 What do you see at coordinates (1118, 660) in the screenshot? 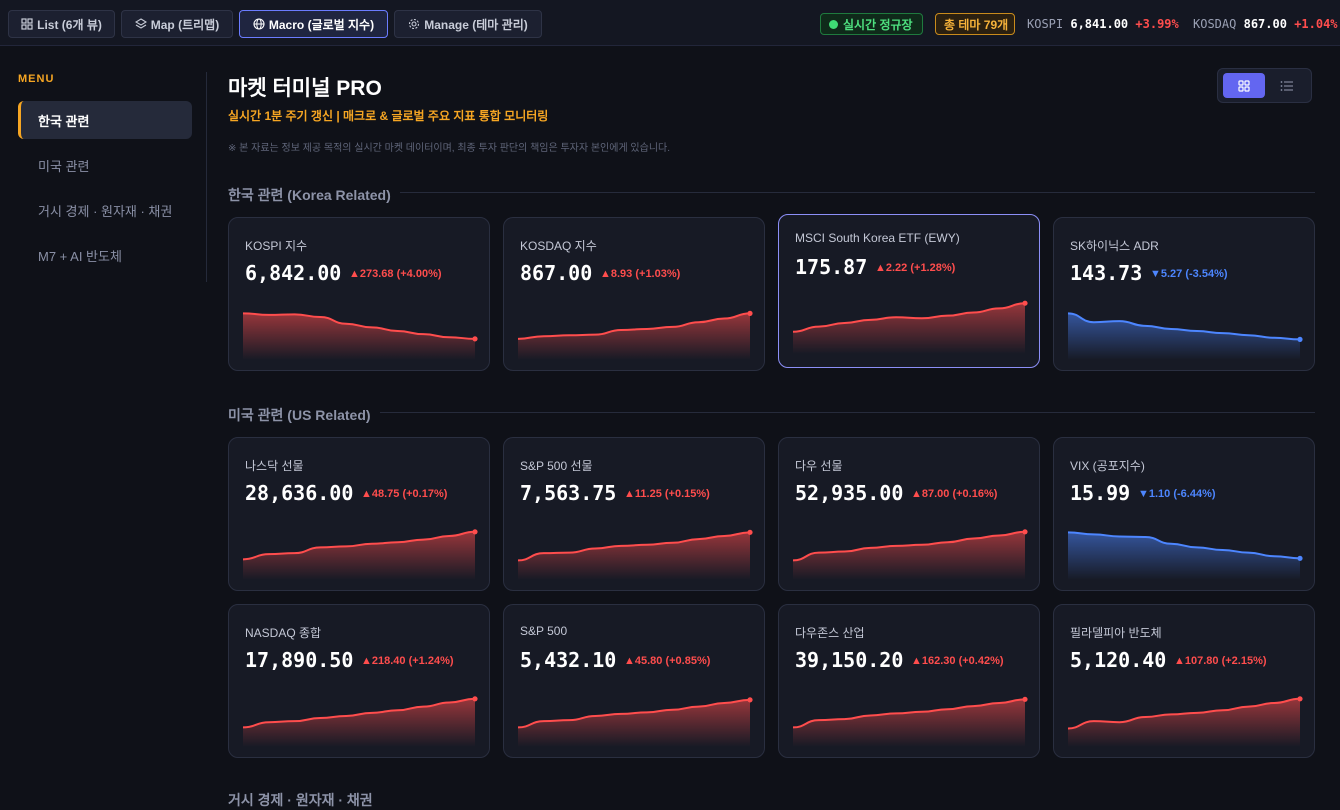
I see `card-price: 5,120.40` at bounding box center [1118, 660].